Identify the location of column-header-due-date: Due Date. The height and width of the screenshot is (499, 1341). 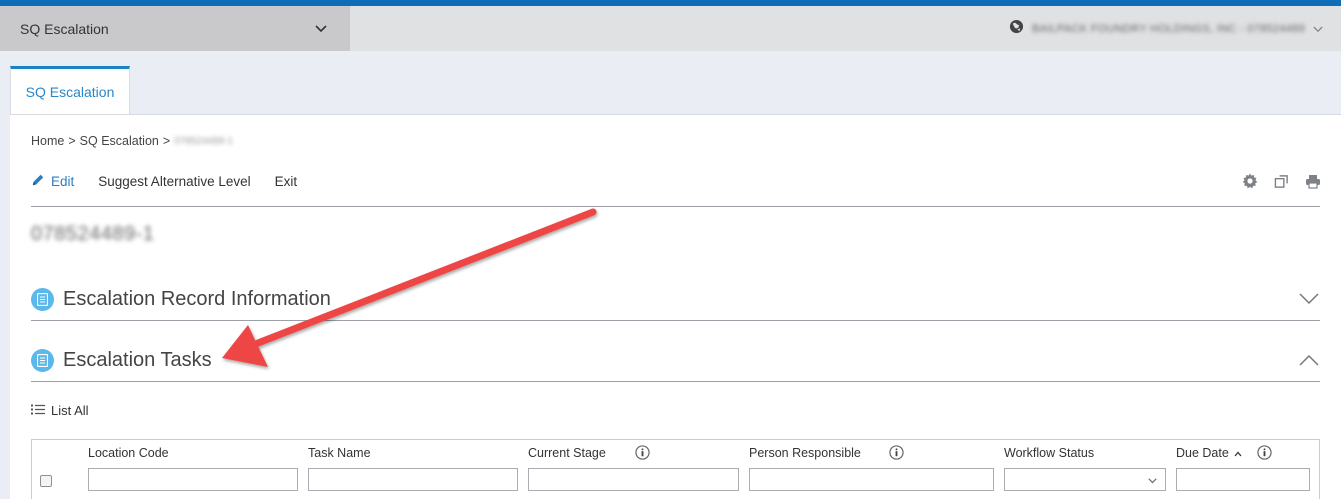
(1209, 453).